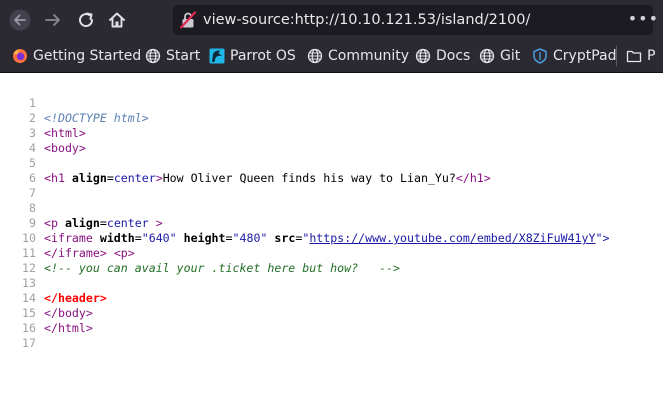  What do you see at coordinates (43, 118) in the screenshot?
I see `source-line: 2 <html>` at bounding box center [43, 118].